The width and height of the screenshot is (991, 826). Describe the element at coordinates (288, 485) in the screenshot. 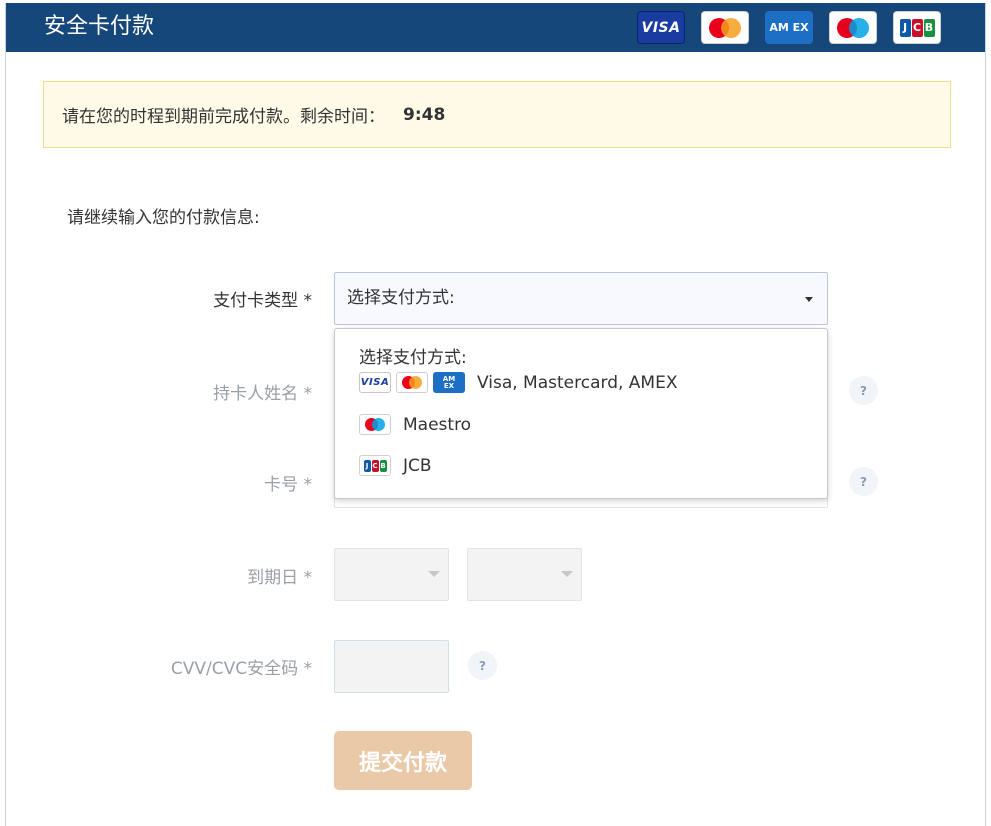

I see `card-number-label: 卡号 *` at that location.